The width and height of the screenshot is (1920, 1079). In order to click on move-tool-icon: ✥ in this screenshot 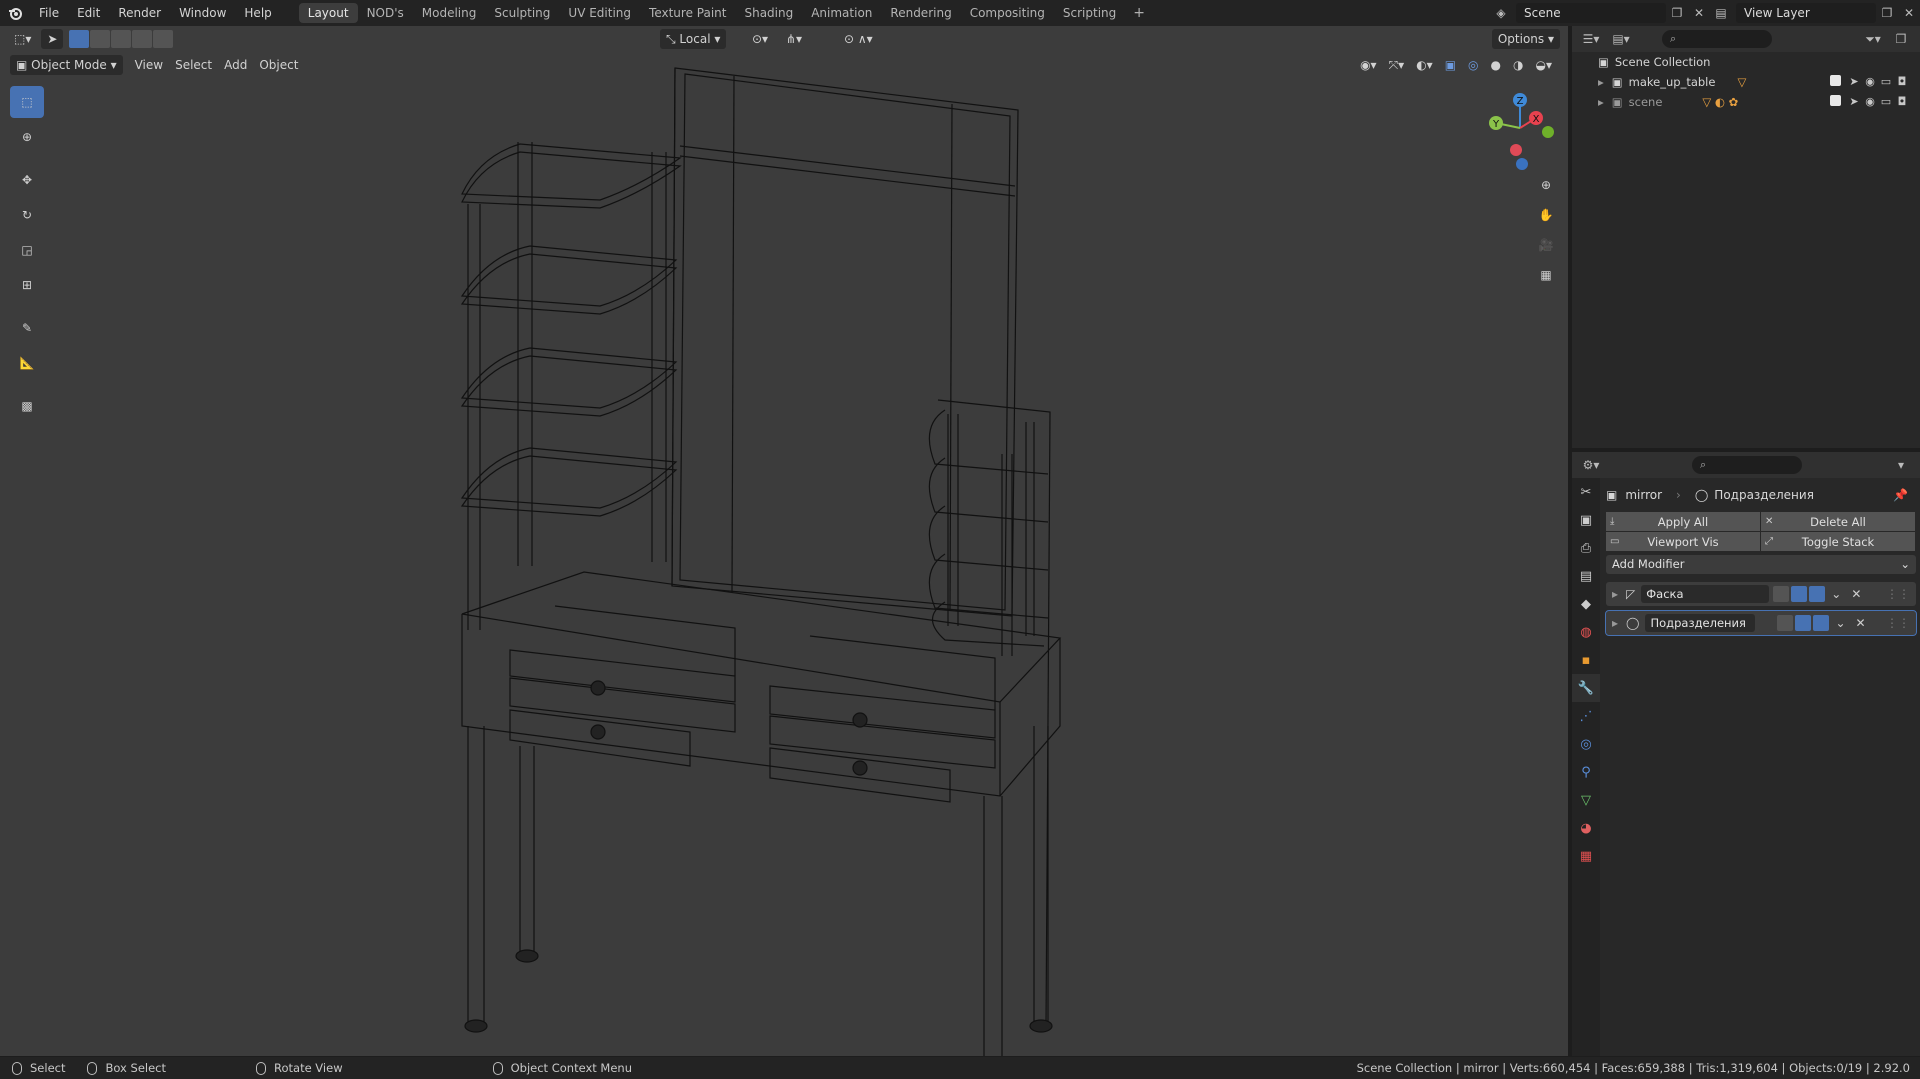, I will do `click(27, 180)`.